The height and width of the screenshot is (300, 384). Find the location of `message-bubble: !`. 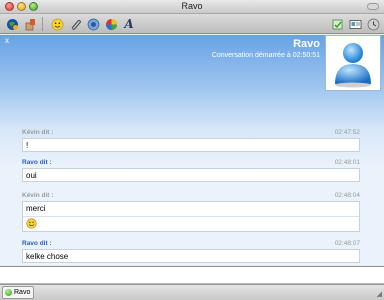

message-bubble: ! is located at coordinates (191, 145).